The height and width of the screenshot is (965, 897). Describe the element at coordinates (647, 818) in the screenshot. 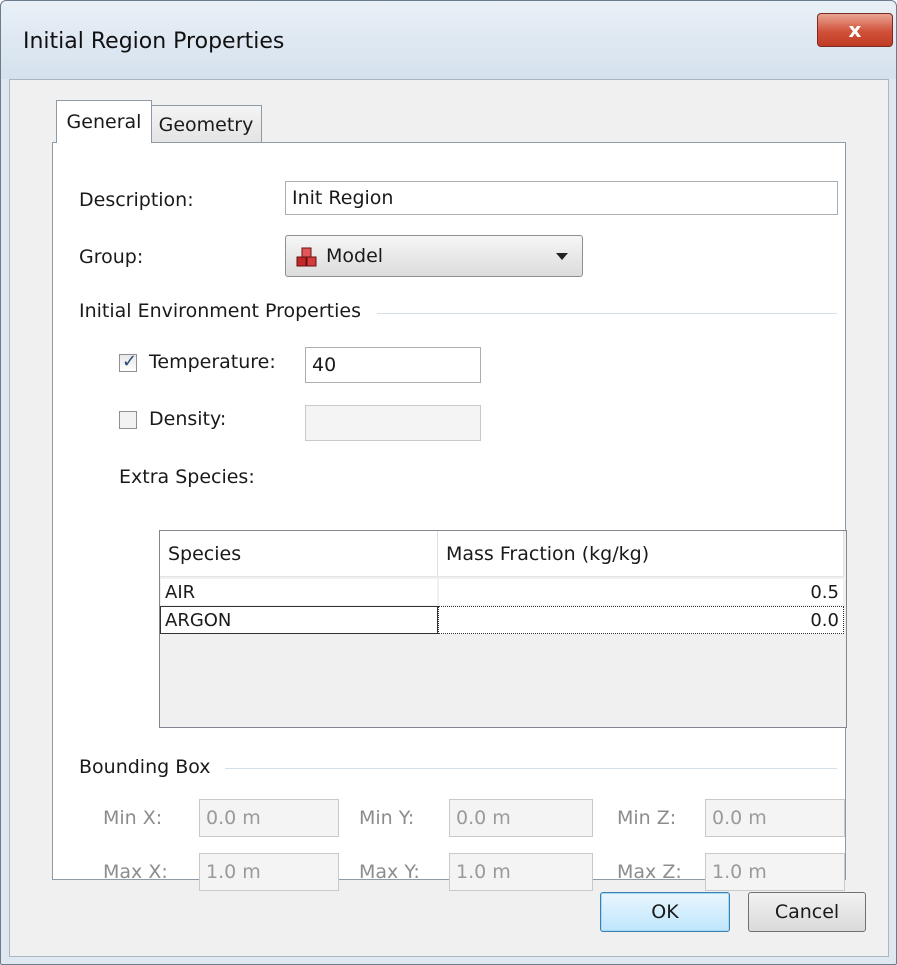

I see `min-z-label: Min Z:` at that location.